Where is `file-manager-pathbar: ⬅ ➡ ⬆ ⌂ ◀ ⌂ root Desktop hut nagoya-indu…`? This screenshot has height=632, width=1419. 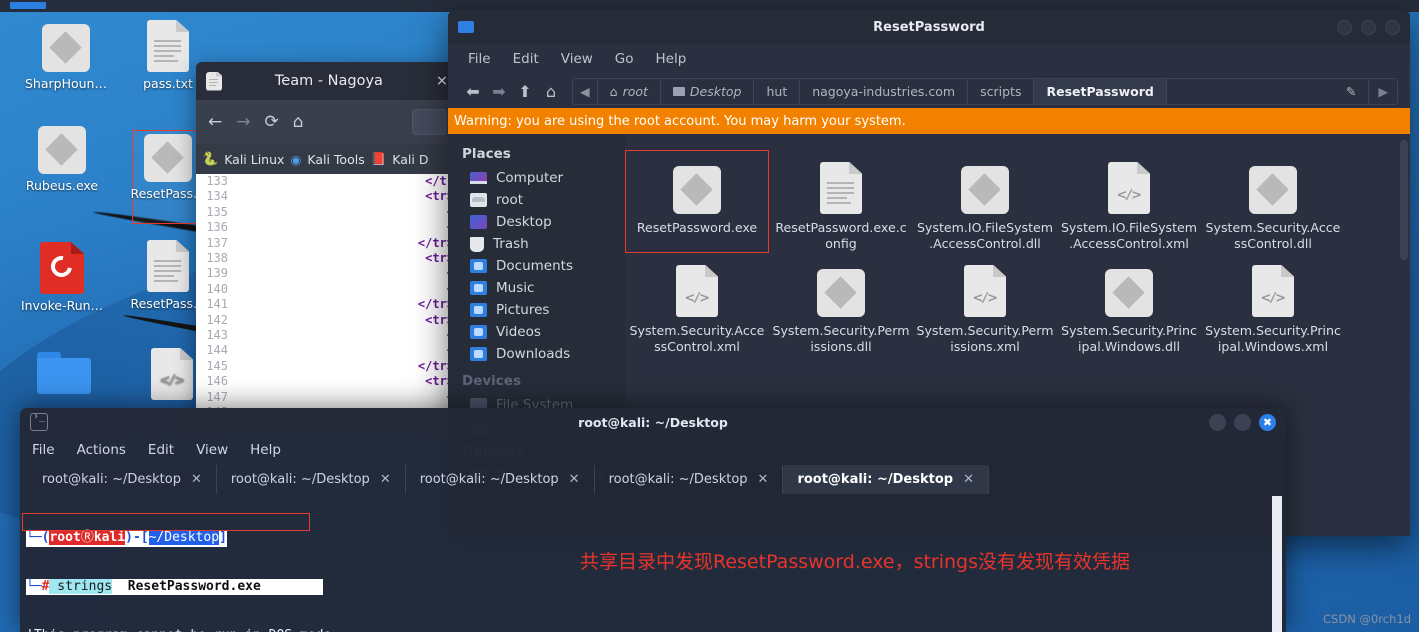
file-manager-pathbar: ⬅ ➡ ⬆ ⌂ ◀ ⌂ root Desktop hut nagoya-indu… is located at coordinates (929, 91).